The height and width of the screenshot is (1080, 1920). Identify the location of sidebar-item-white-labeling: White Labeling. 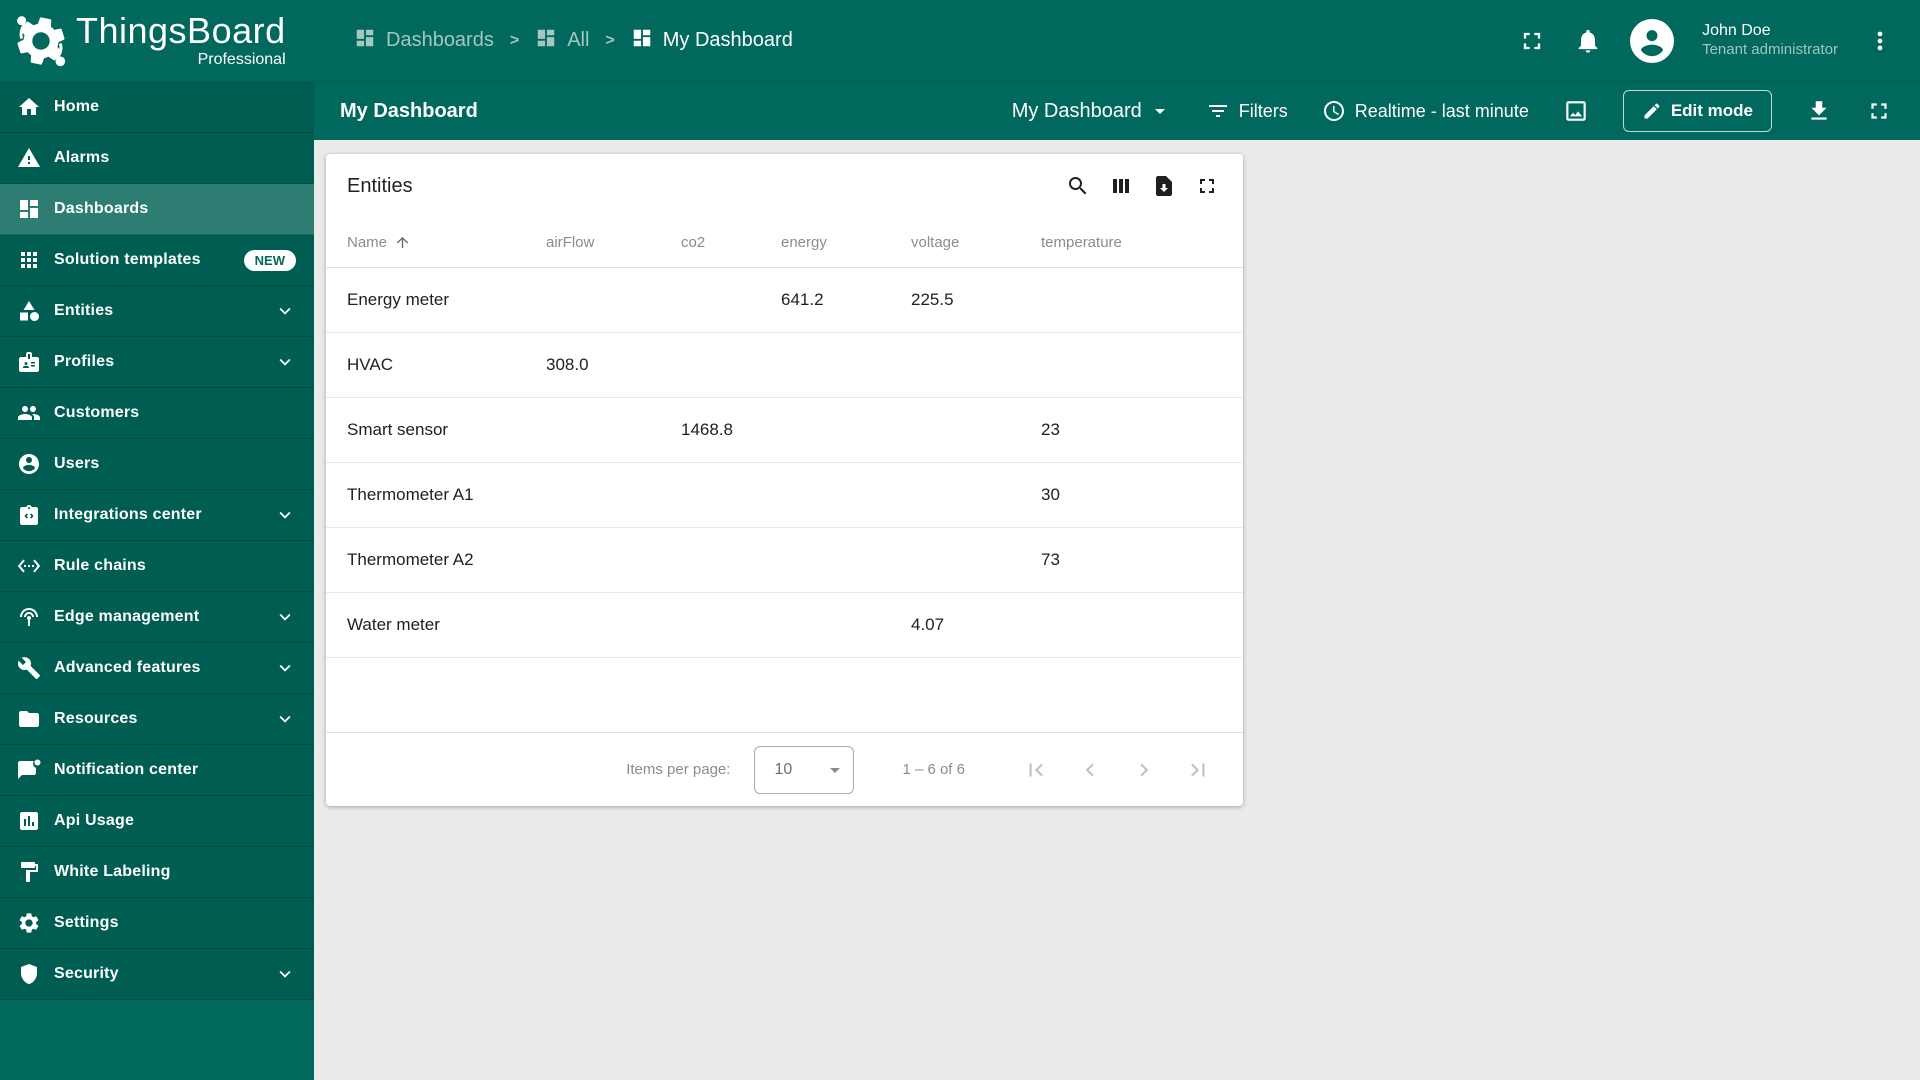
(157, 872).